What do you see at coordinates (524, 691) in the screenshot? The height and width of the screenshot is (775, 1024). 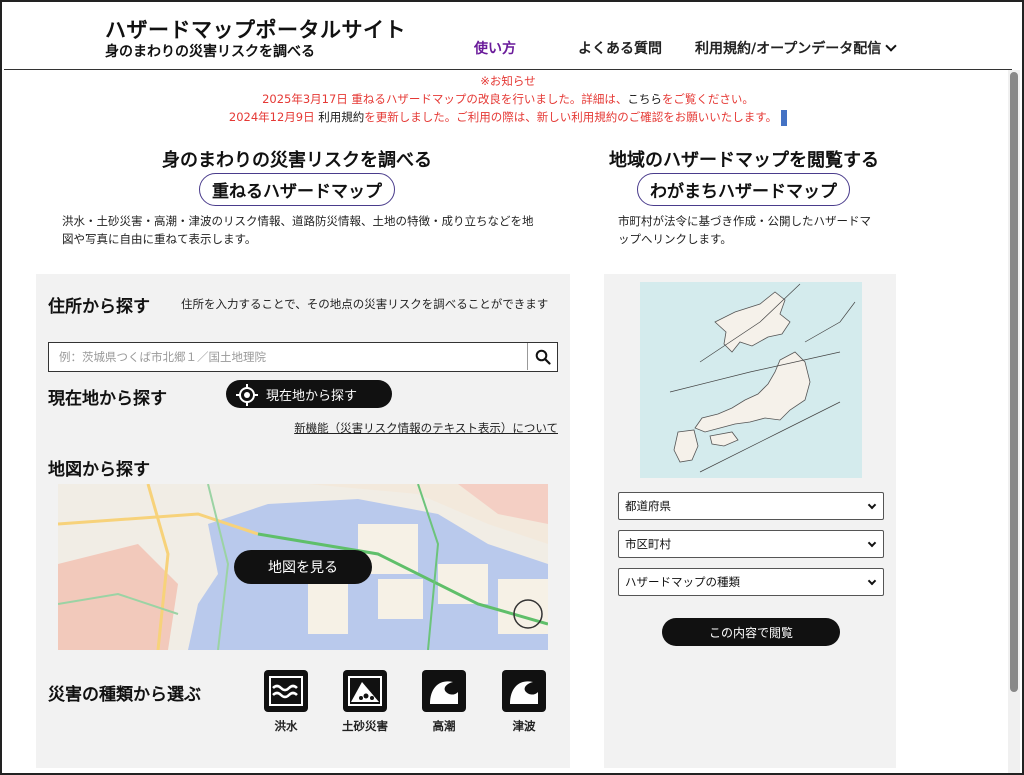 I see `tsunami-icon` at bounding box center [524, 691].